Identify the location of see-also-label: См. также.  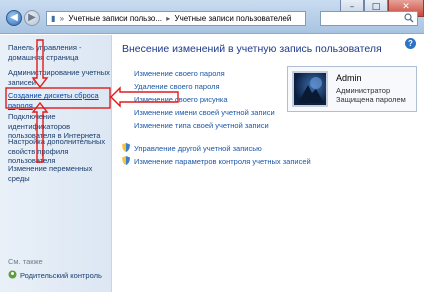
(25, 261).